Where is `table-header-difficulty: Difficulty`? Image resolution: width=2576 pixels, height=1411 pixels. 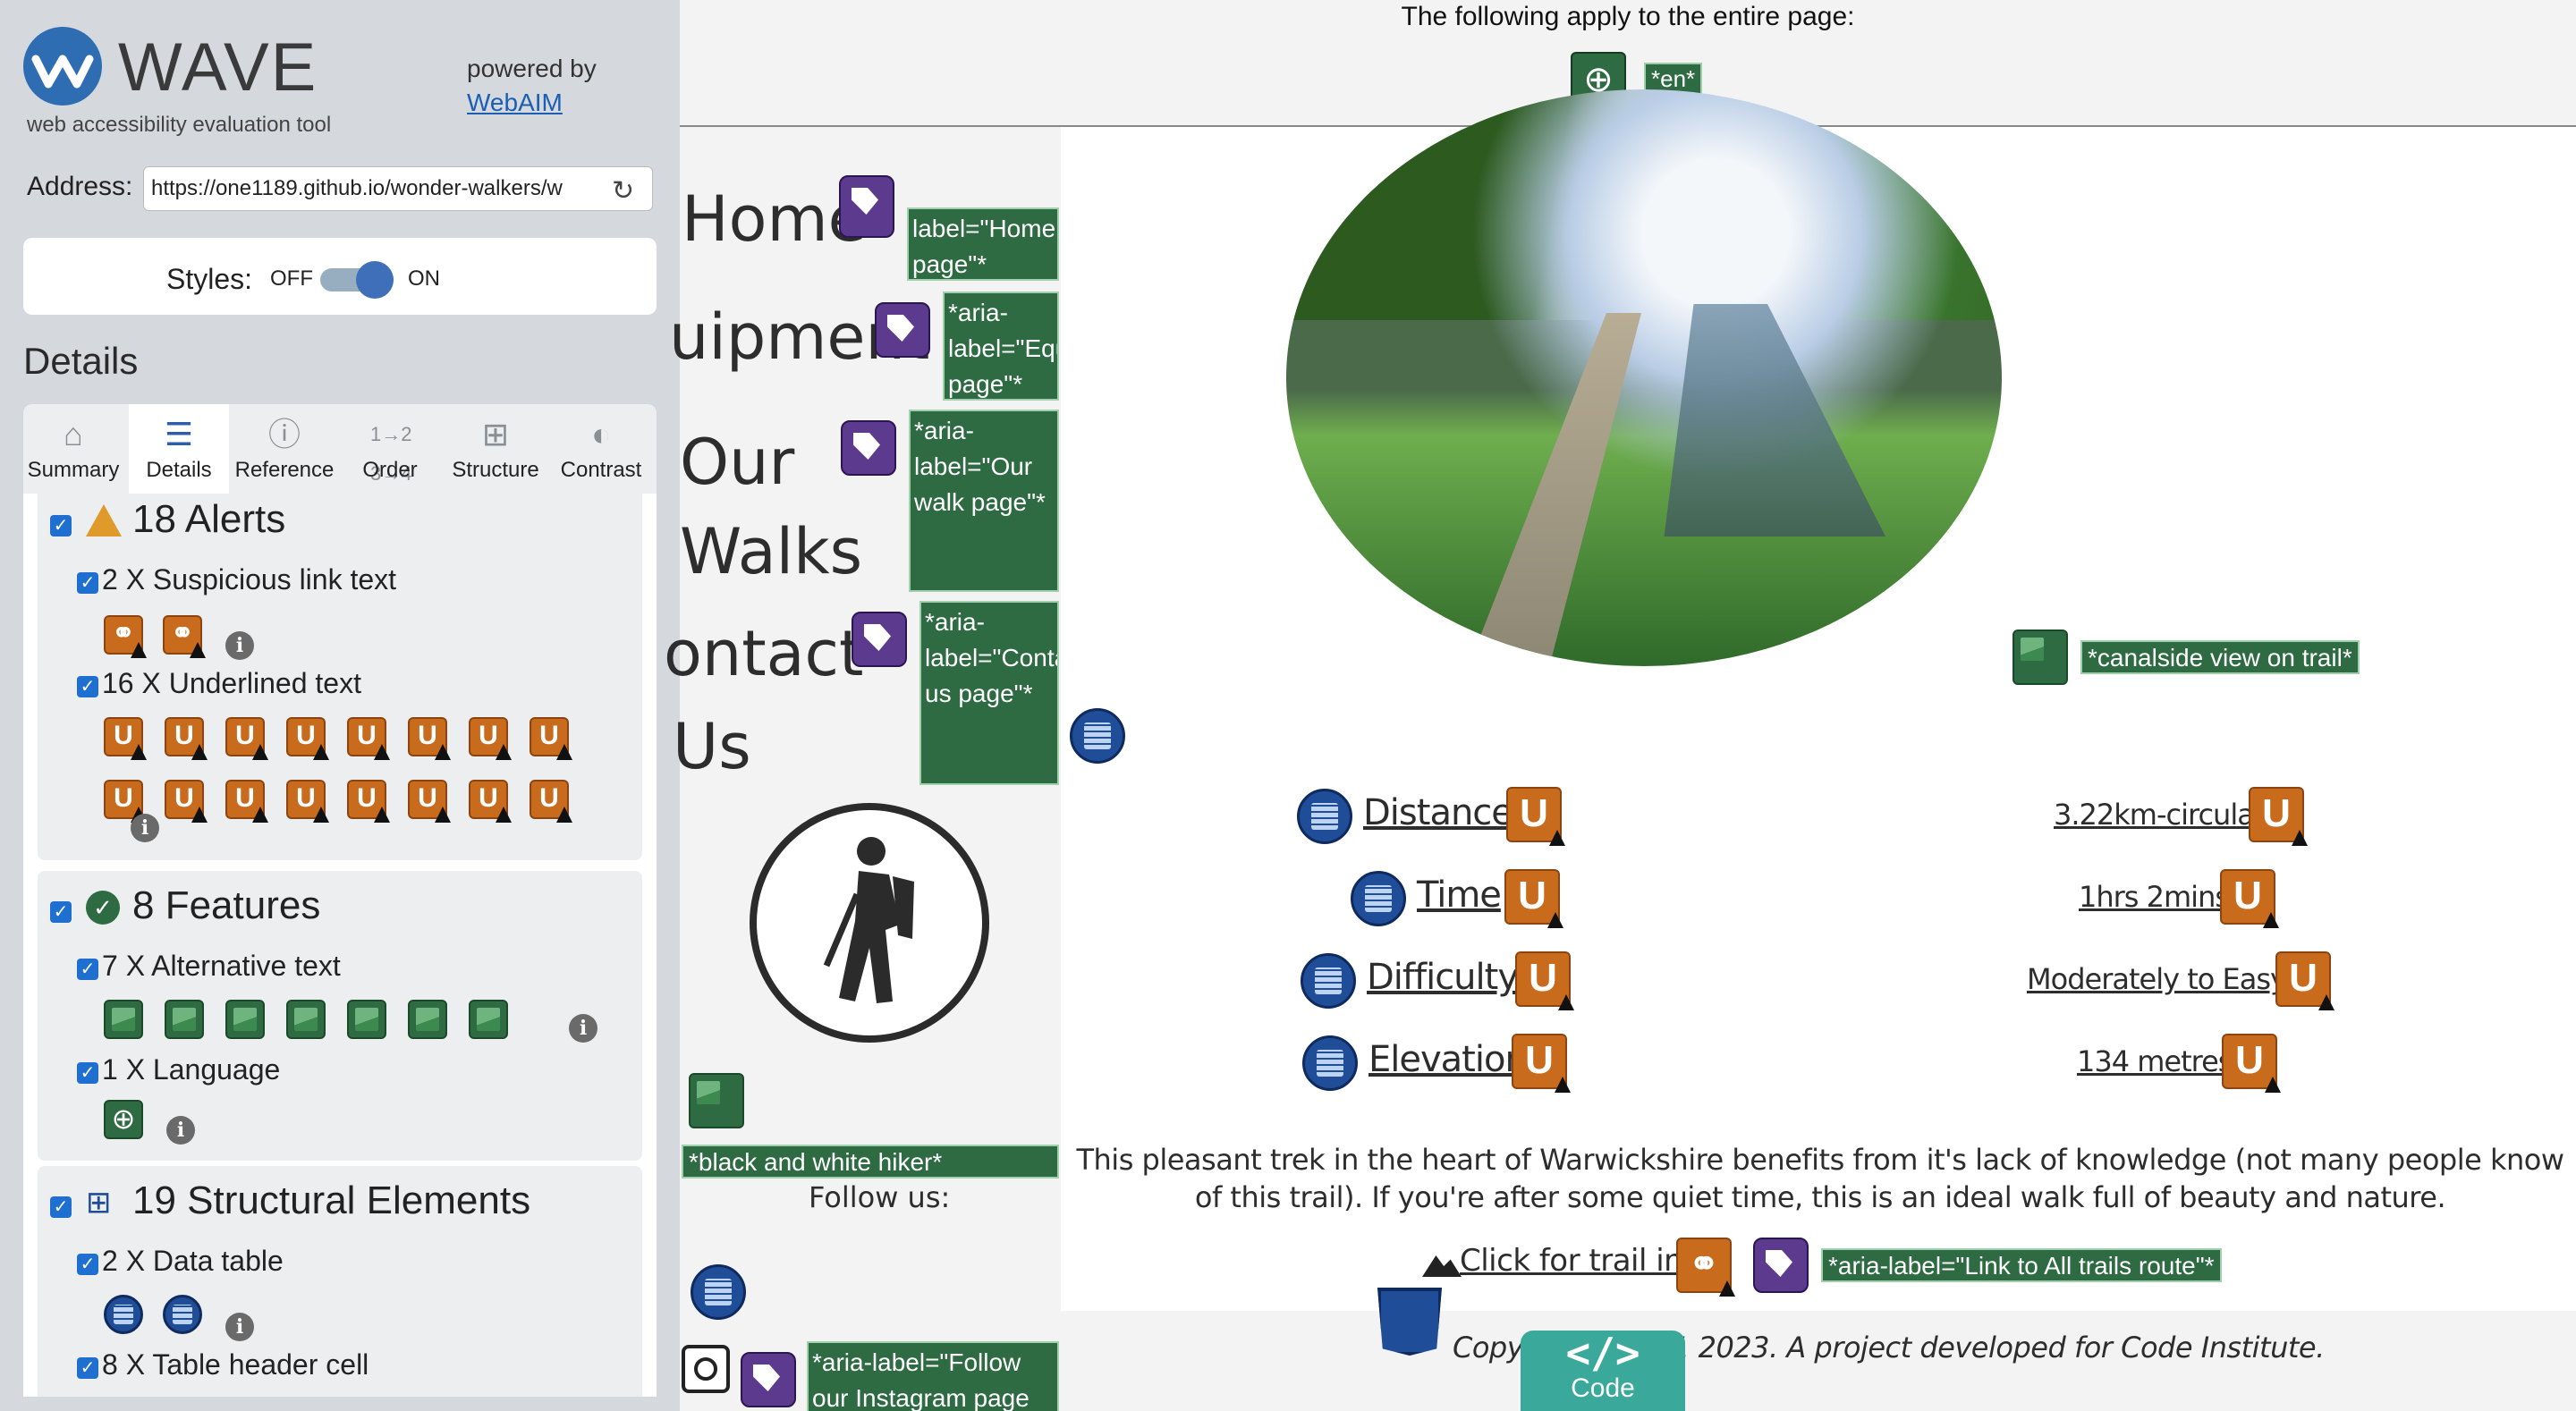
table-header-difficulty: Difficulty is located at coordinates (1443, 978).